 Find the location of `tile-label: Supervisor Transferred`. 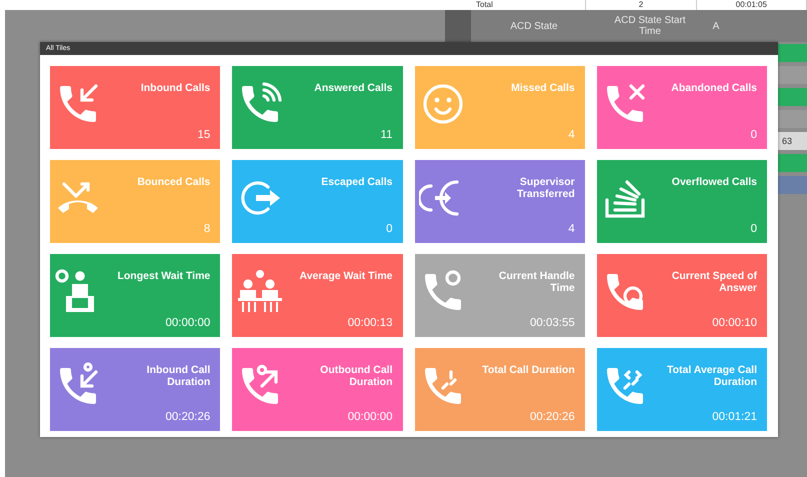

tile-label: Supervisor Transferred is located at coordinates (545, 188).